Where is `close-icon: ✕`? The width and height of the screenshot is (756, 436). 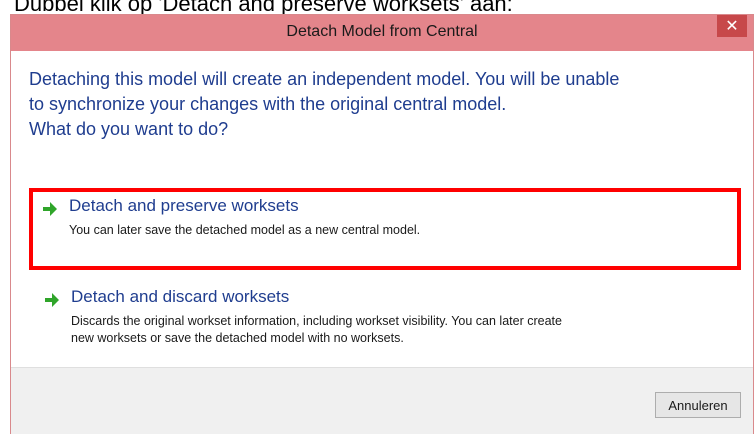 close-icon: ✕ is located at coordinates (732, 25).